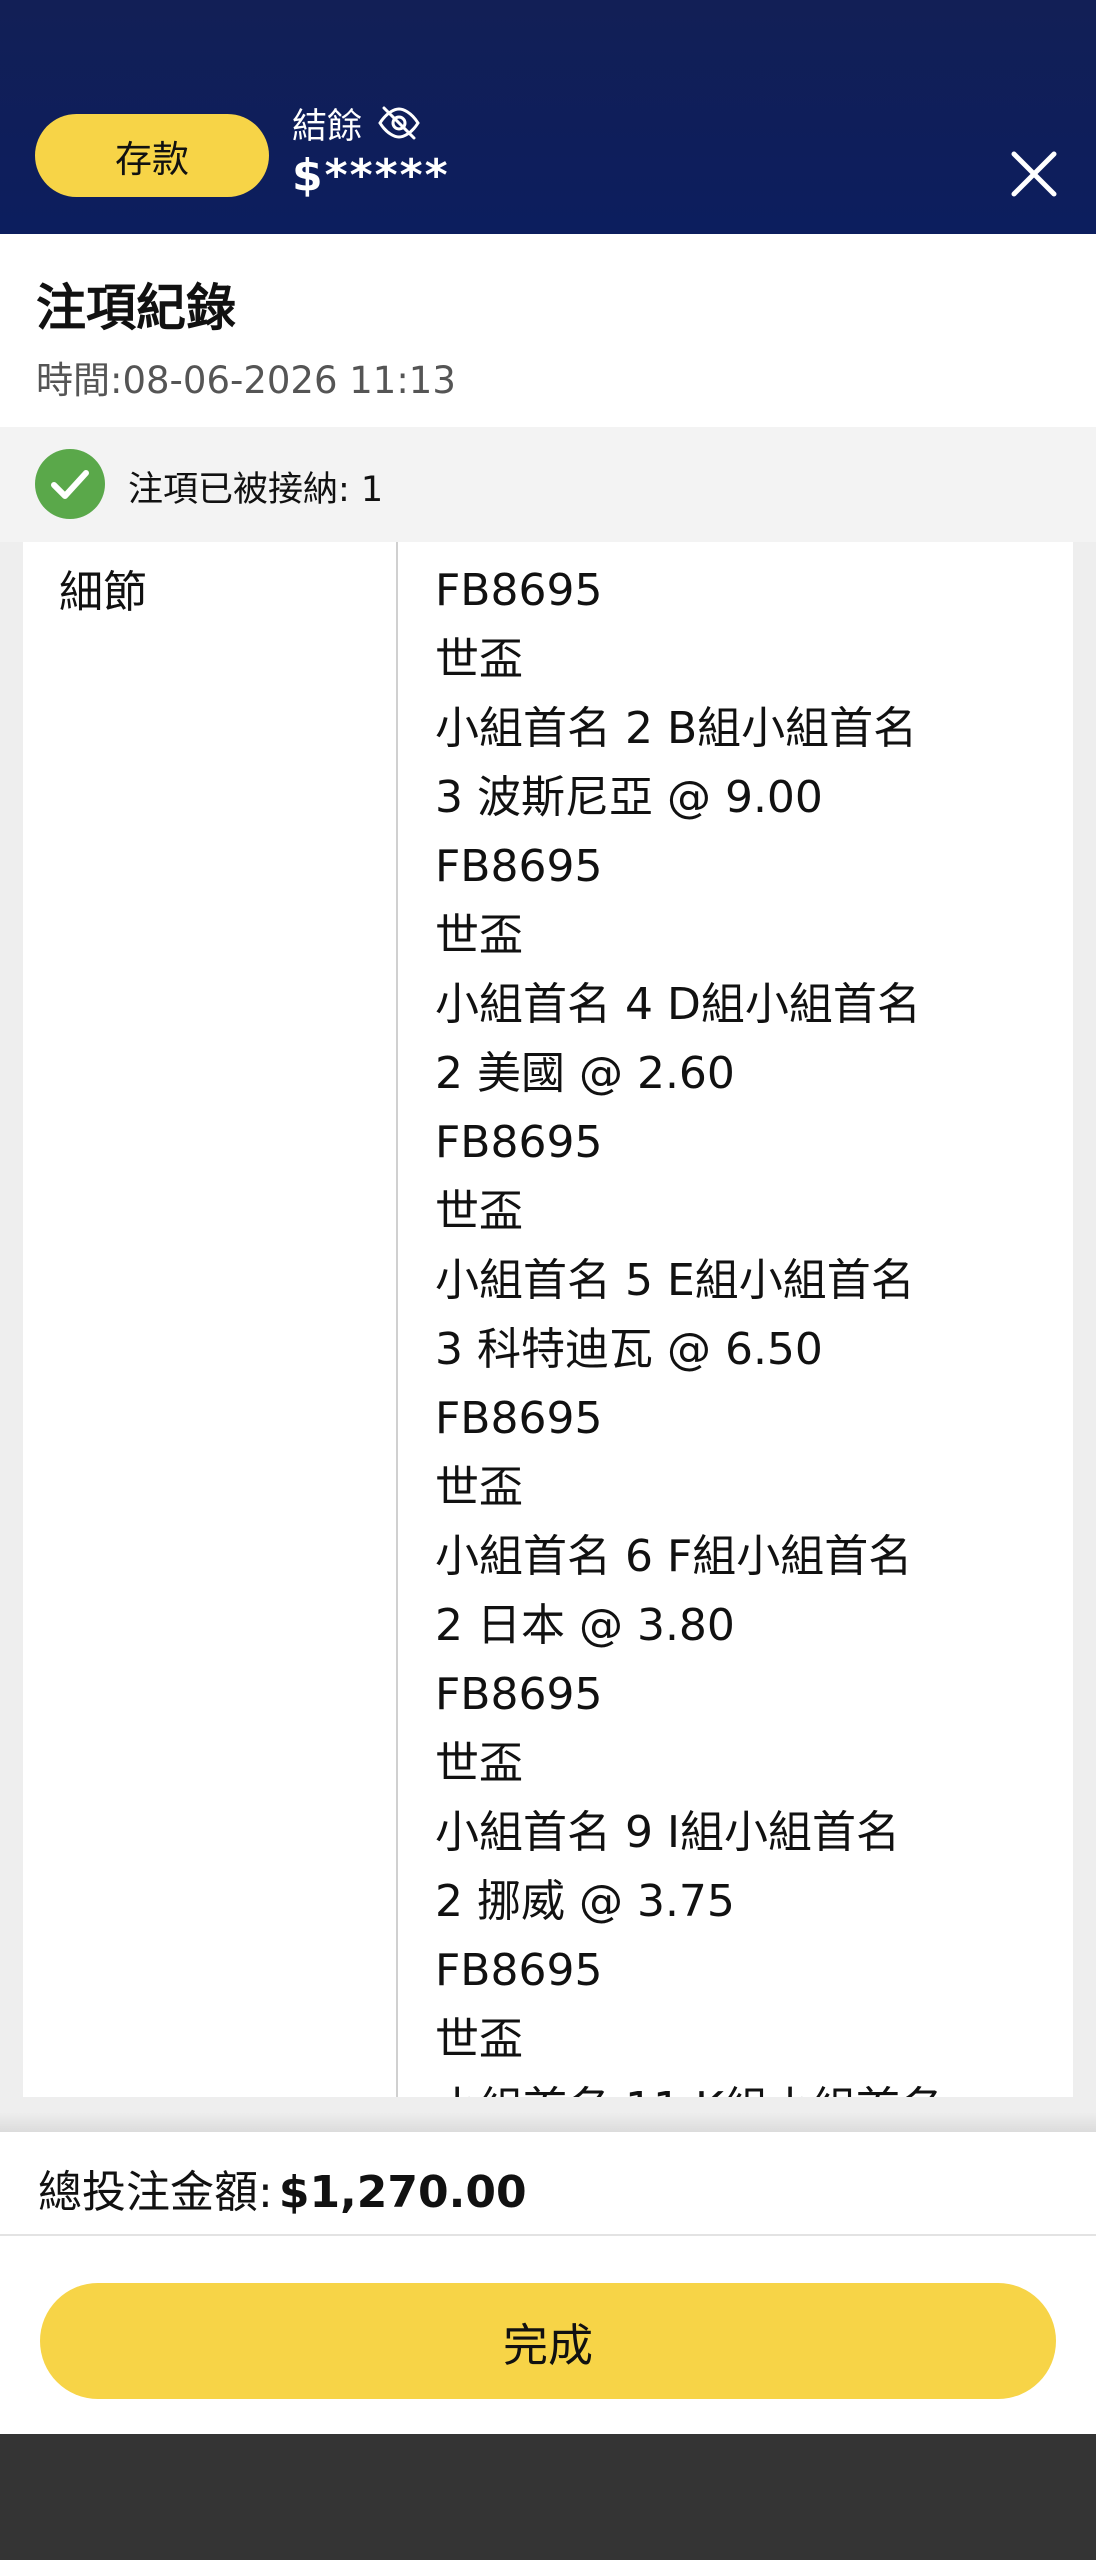 Image resolution: width=1096 pixels, height=2560 pixels. What do you see at coordinates (675, 1280) in the screenshot?
I see `details-line: 小組首名 5 E組小組首名` at bounding box center [675, 1280].